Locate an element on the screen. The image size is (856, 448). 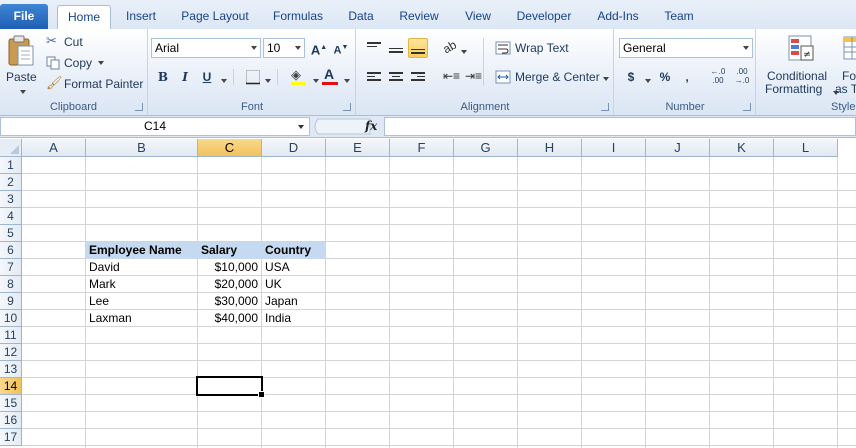
font-name-select: Arial is located at coordinates (206, 48).